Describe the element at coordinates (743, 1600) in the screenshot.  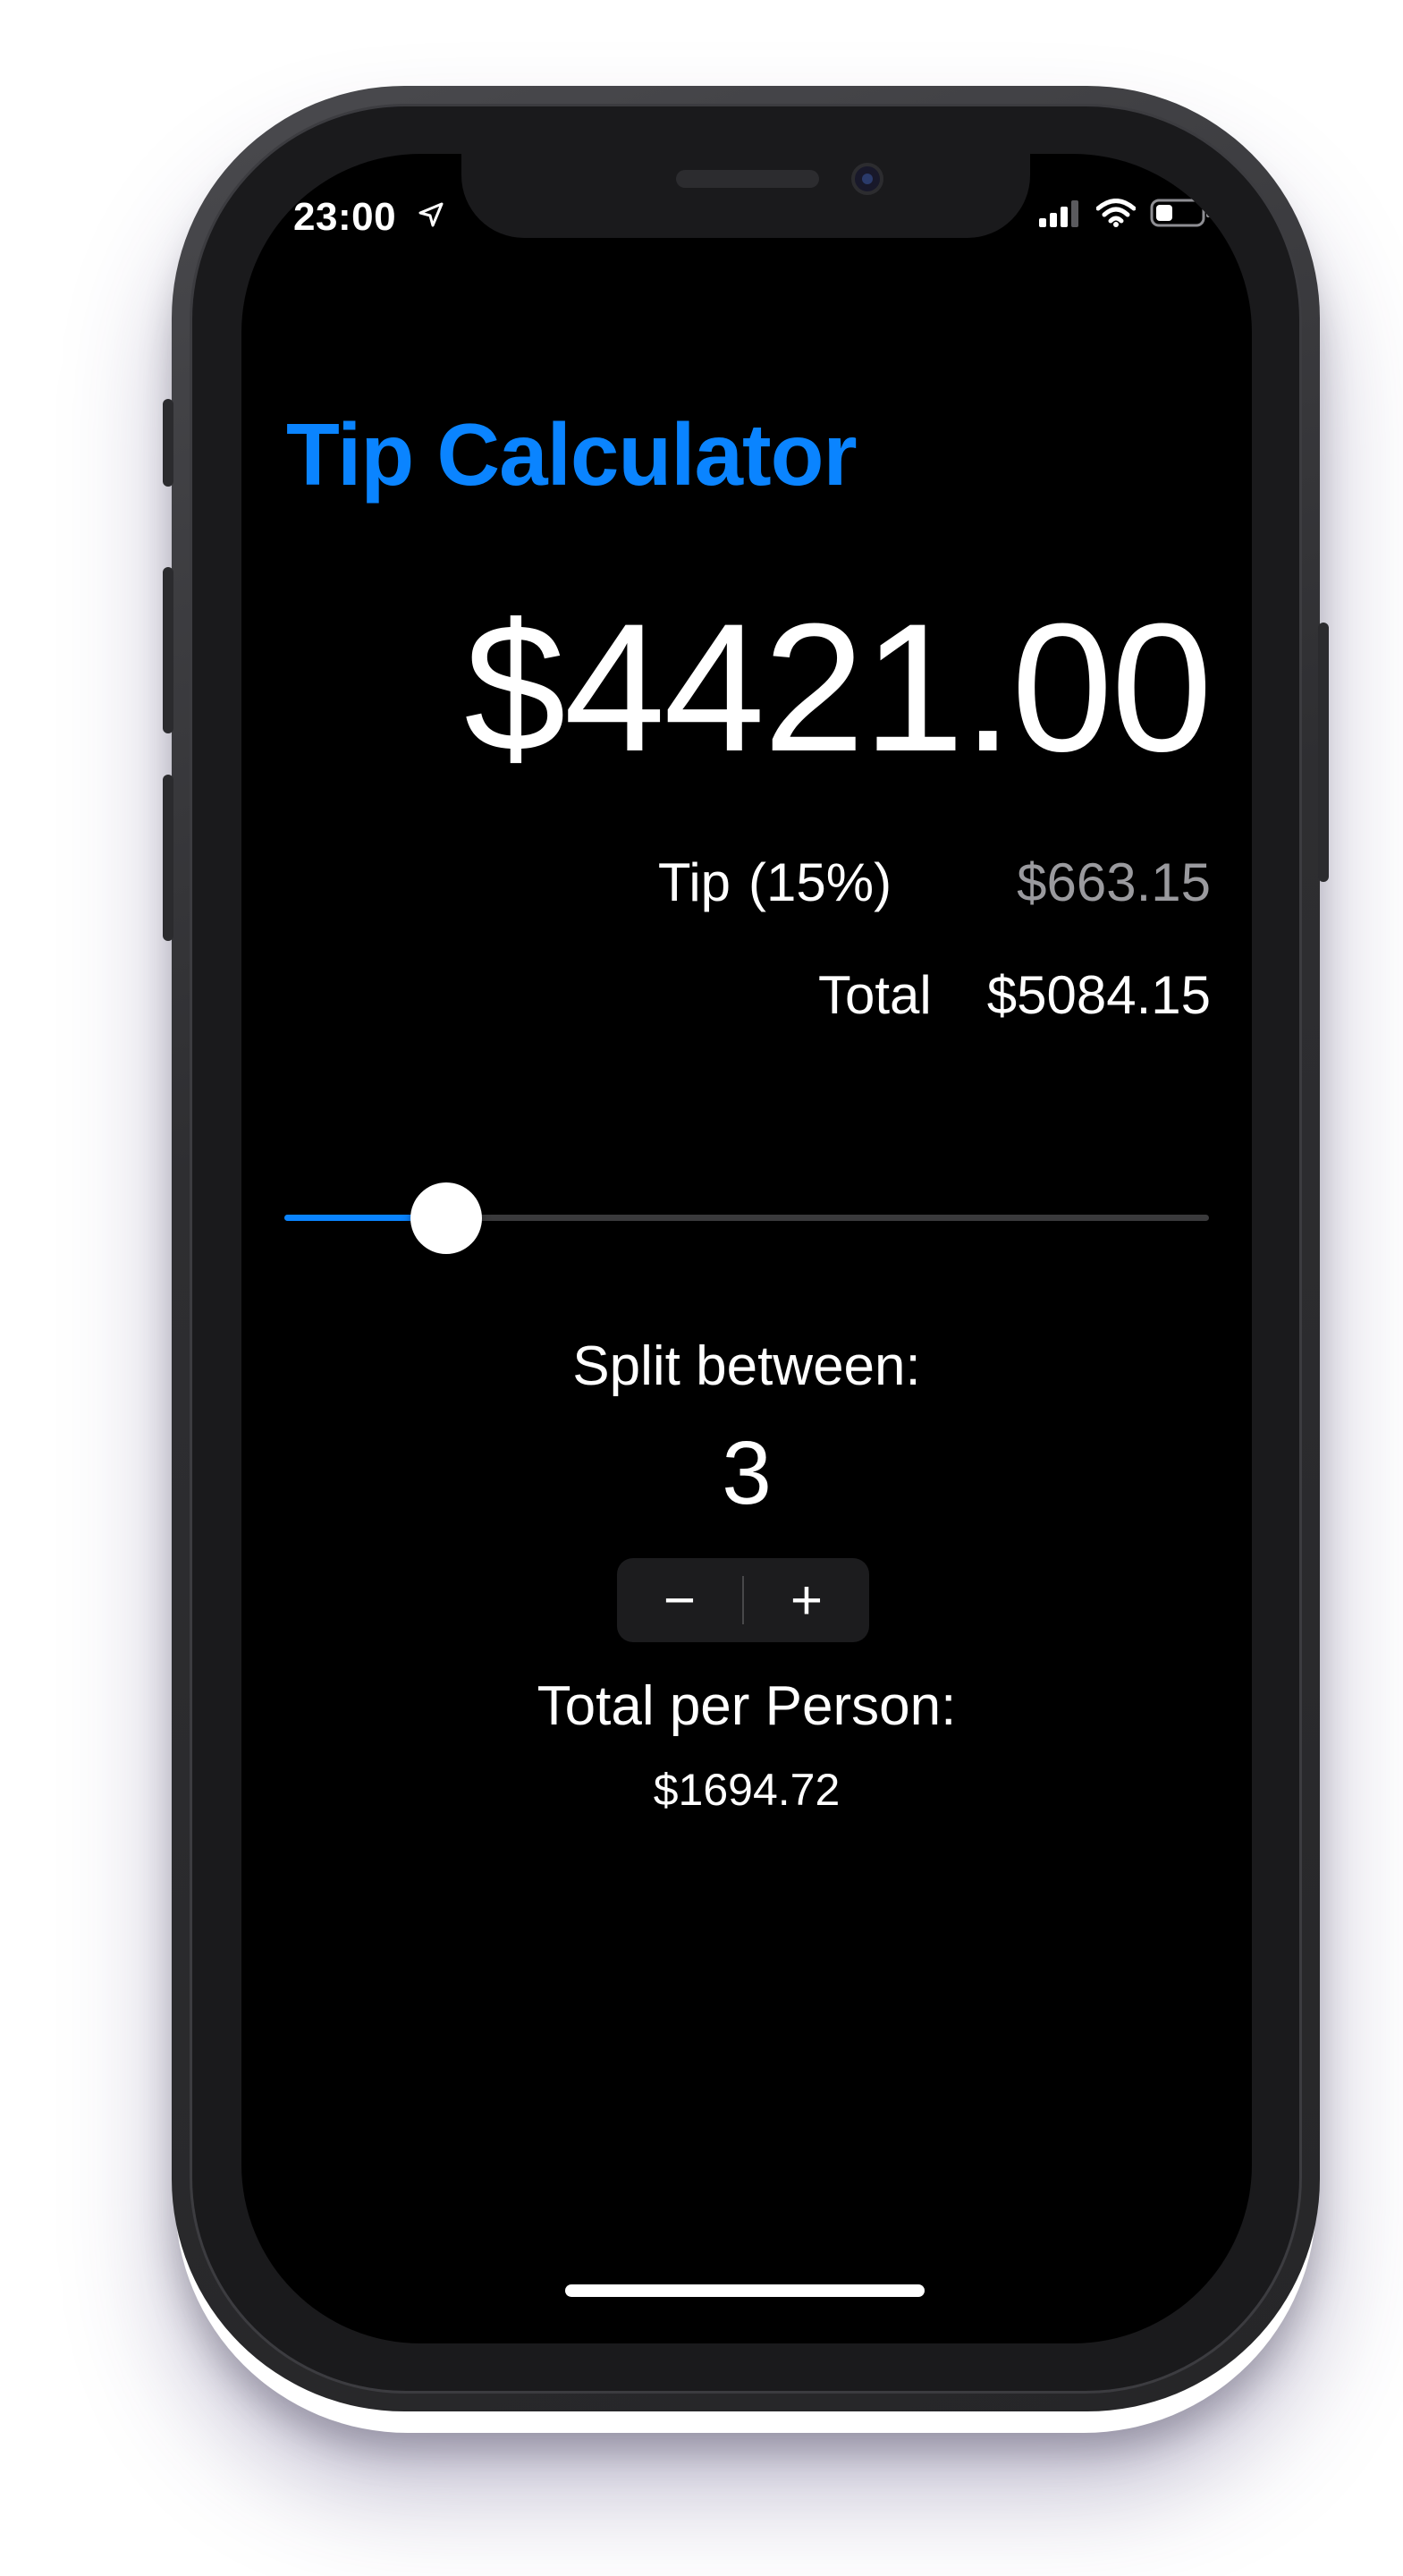
I see `split-stepper: − +` at that location.